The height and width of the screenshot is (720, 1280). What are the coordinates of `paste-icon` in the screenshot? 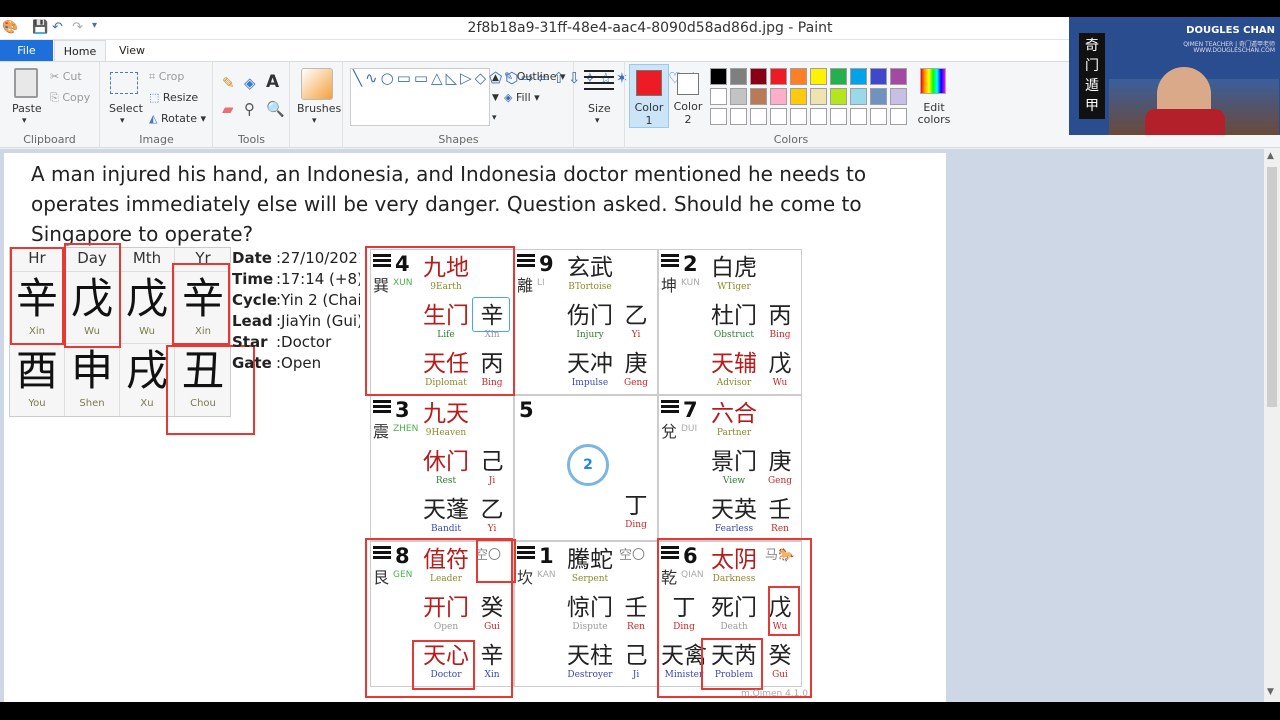 It's located at (26, 83).